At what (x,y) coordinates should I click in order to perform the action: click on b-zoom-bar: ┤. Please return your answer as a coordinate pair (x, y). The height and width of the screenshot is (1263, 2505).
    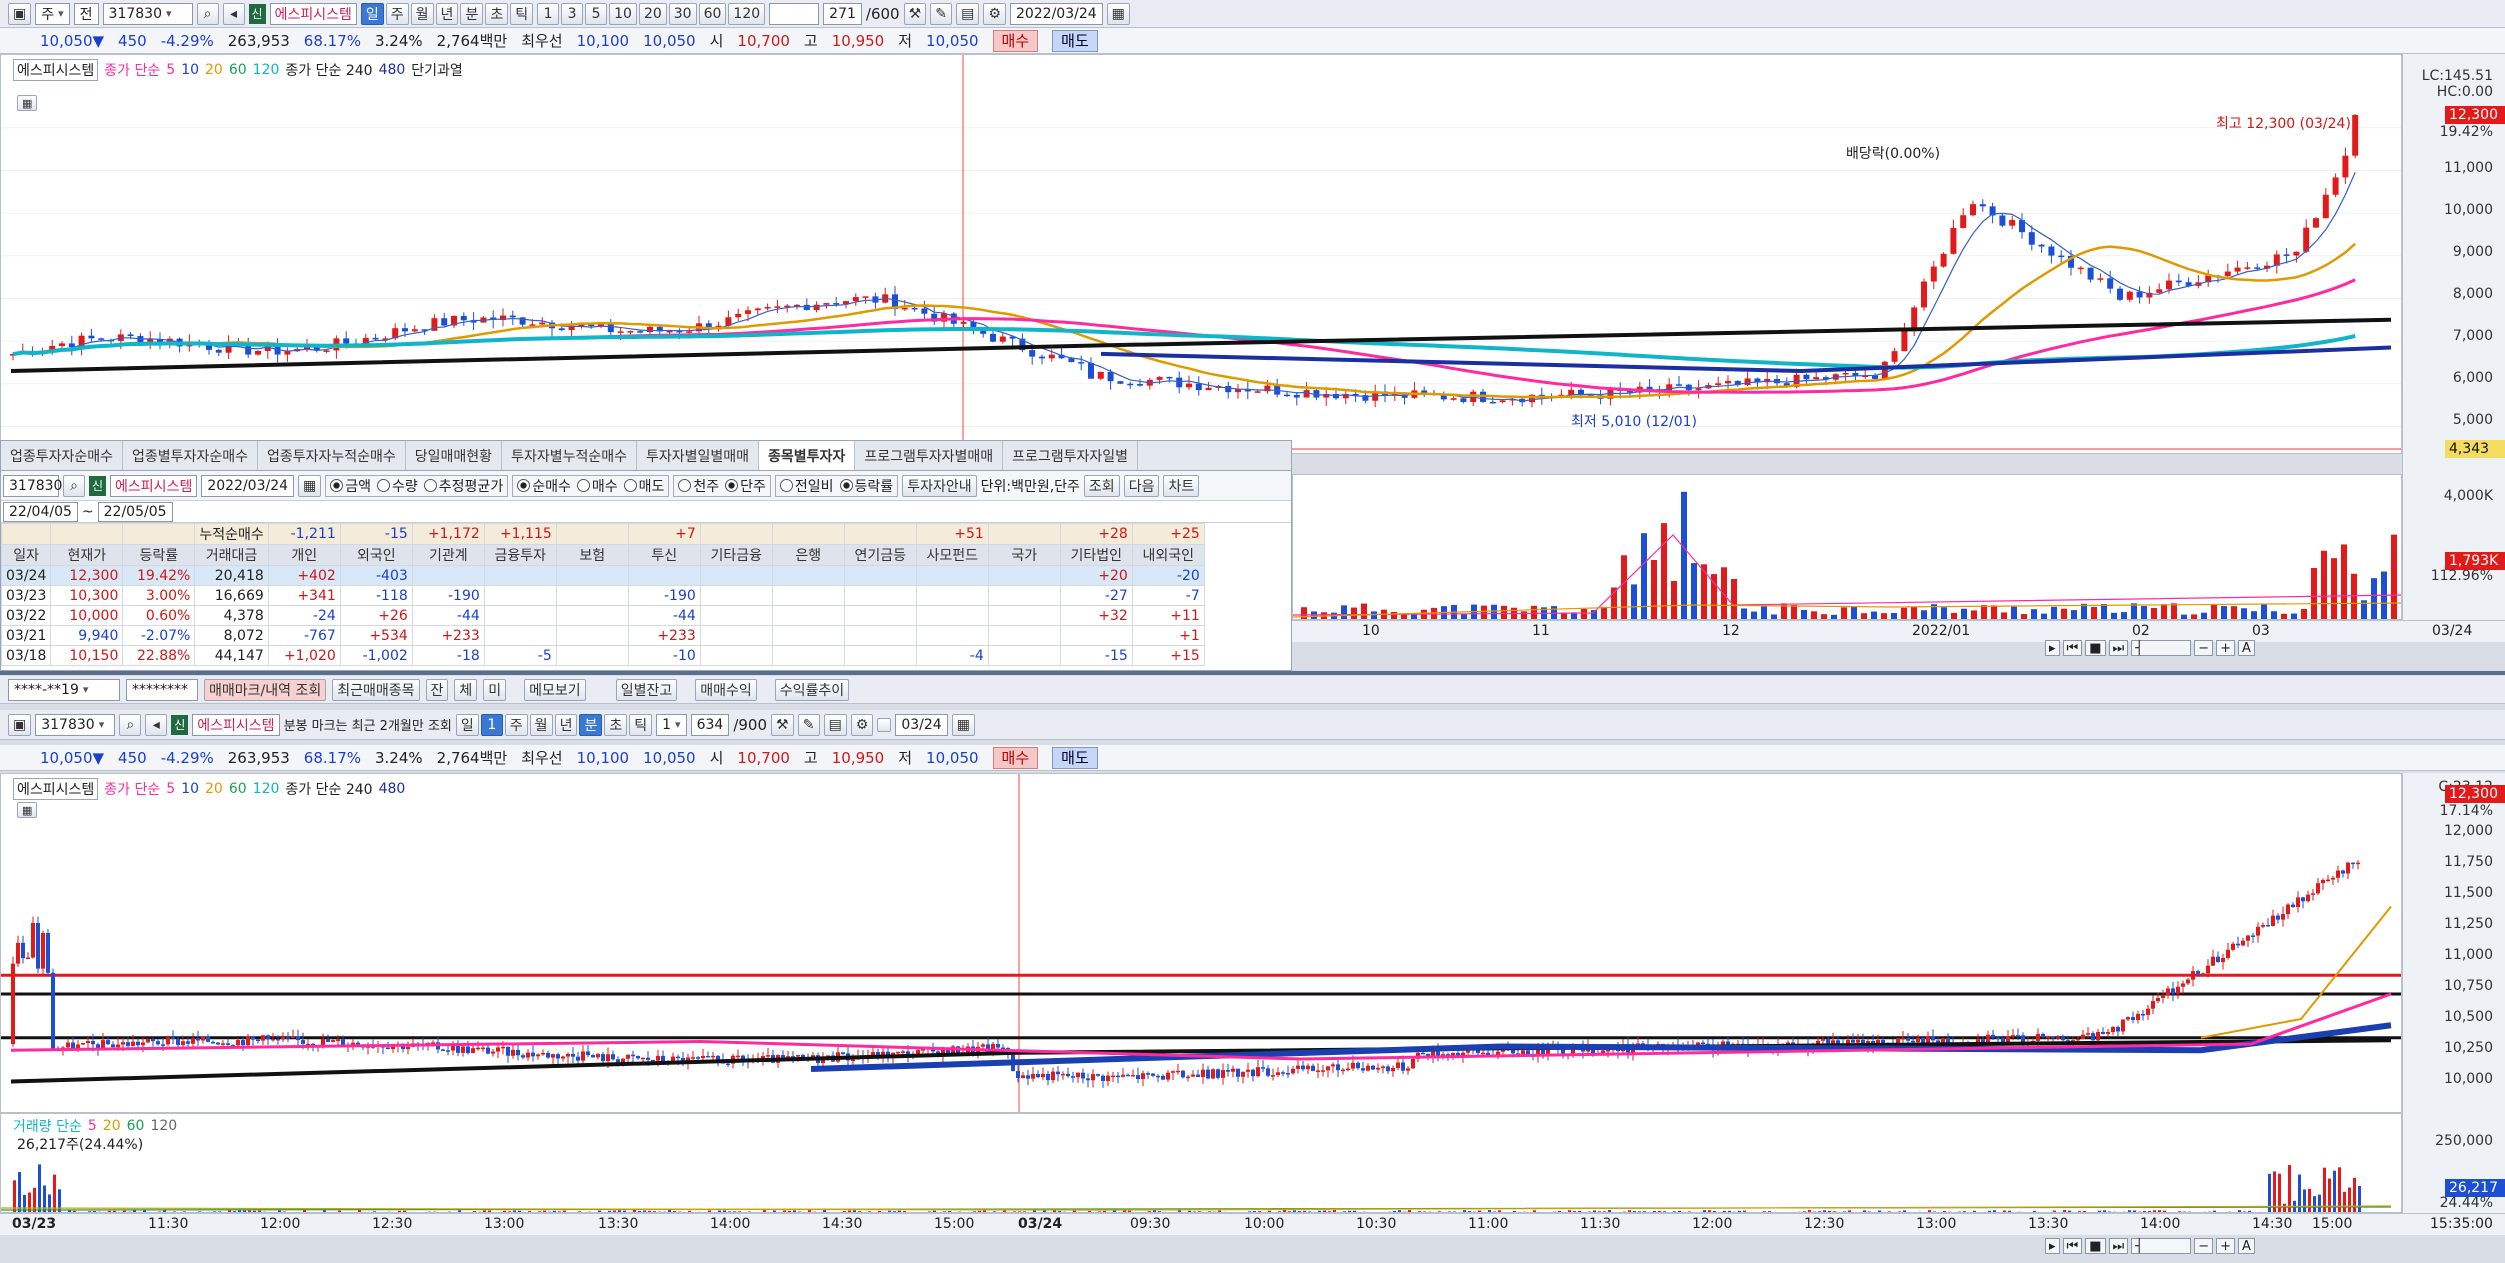
    Looking at the image, I should click on (2161, 1246).